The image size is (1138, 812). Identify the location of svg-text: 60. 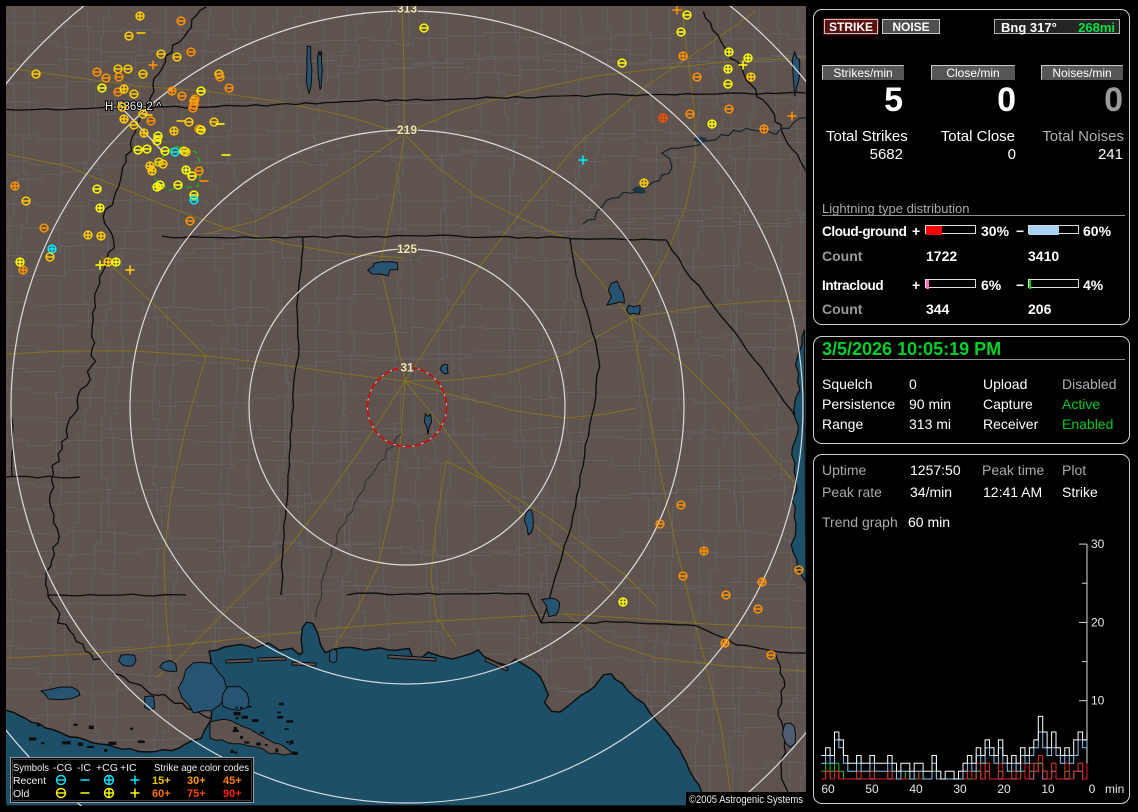
(828, 789).